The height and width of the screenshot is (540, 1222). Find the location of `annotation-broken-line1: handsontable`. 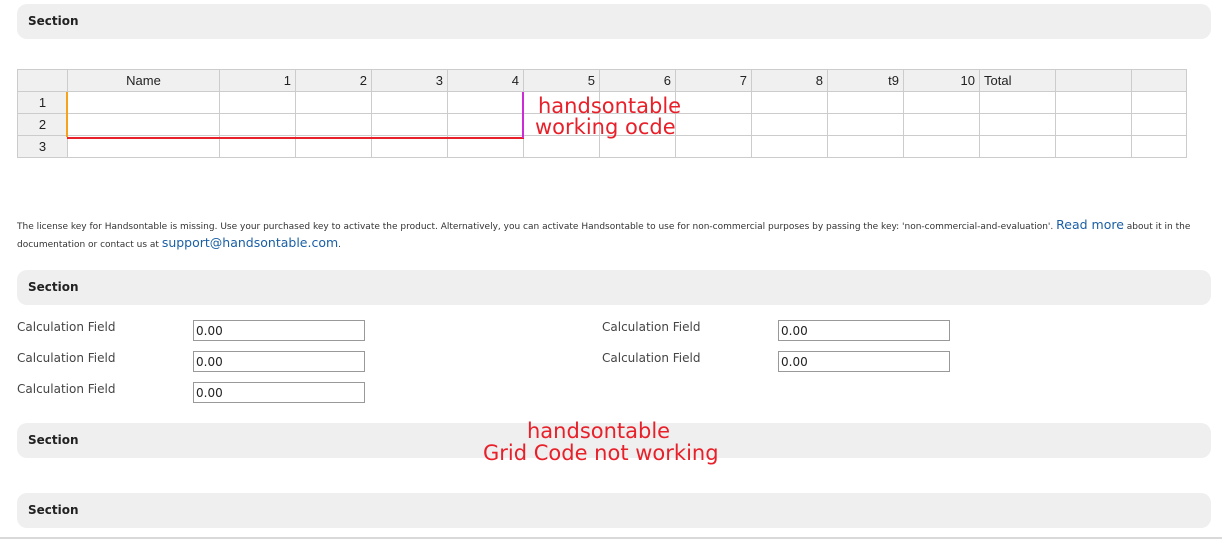

annotation-broken-line1: handsontable is located at coordinates (599, 431).